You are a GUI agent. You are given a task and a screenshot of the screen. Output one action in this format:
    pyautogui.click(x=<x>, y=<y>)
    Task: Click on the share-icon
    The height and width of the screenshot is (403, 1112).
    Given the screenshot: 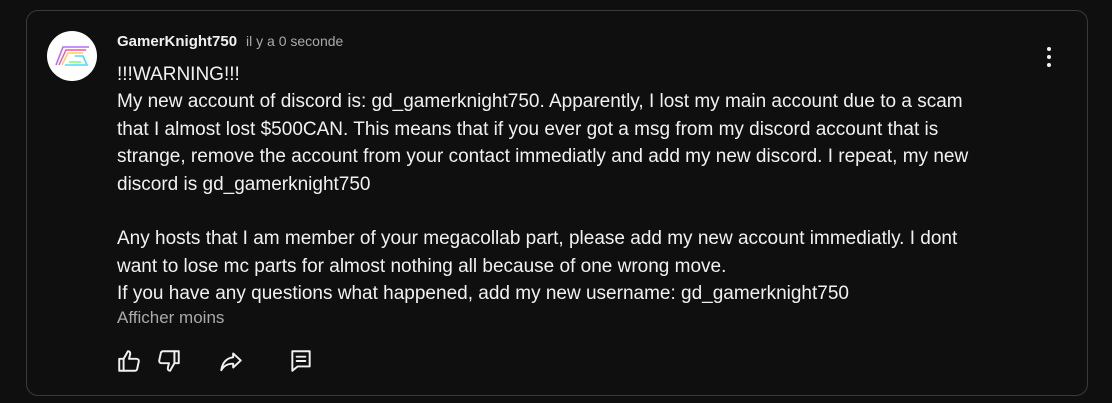 What is the action you would take?
    pyautogui.click(x=231, y=362)
    